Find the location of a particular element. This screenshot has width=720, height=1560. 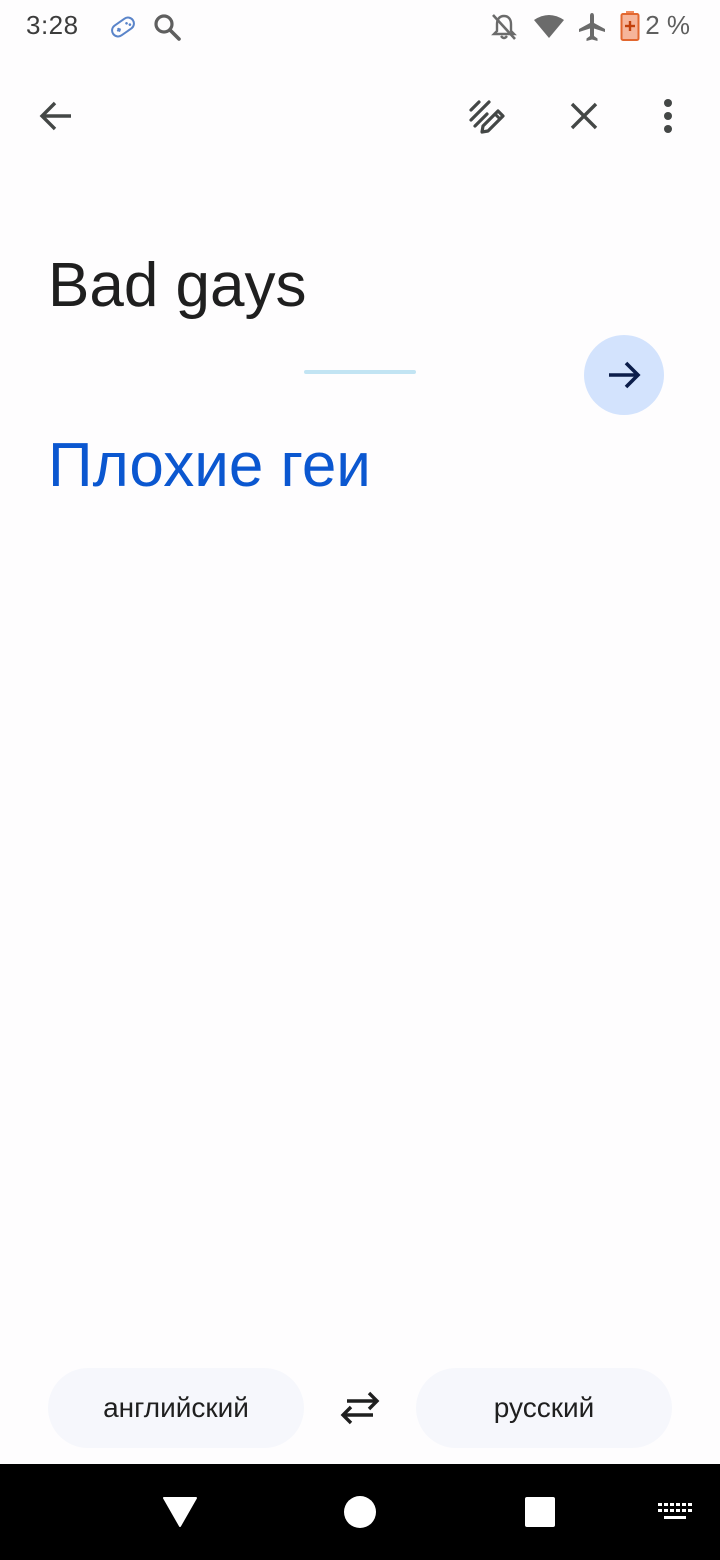

nav-back-button is located at coordinates (180, 1512).